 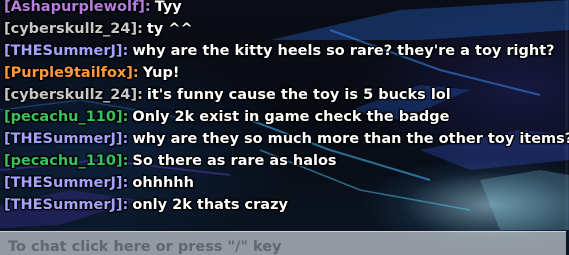 What do you see at coordinates (71, 73) in the screenshot?
I see `chat-author-name: [Purple9tailfox]:` at bounding box center [71, 73].